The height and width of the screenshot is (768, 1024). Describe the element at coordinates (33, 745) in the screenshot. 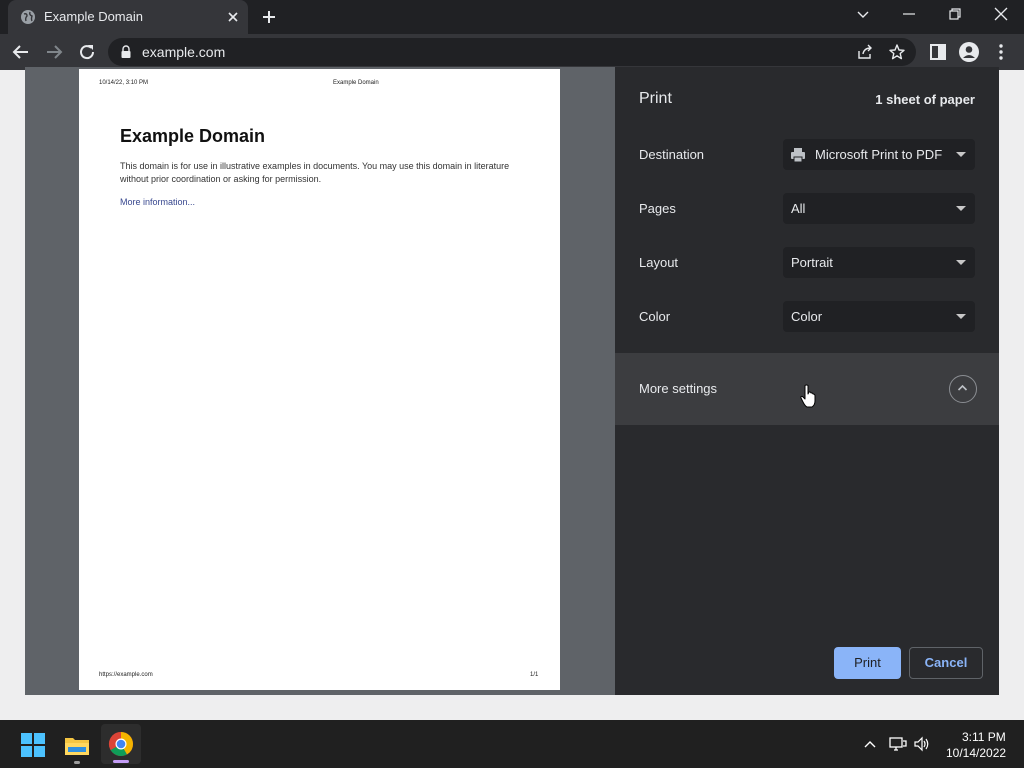

I see `start-icon` at that location.